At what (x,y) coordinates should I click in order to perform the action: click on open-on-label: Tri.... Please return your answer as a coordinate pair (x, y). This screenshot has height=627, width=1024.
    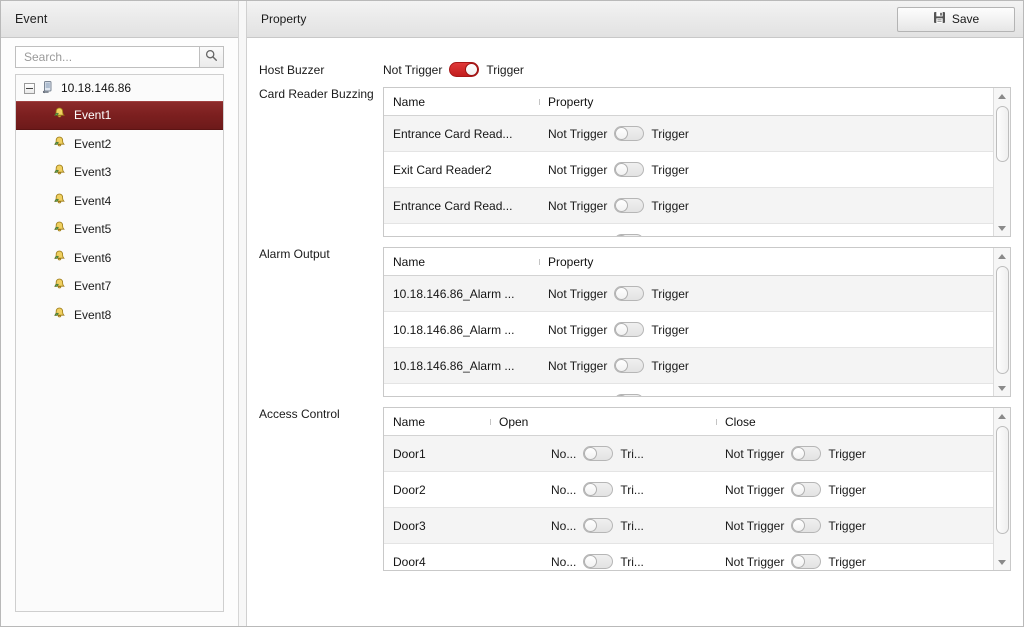
    Looking at the image, I should click on (632, 525).